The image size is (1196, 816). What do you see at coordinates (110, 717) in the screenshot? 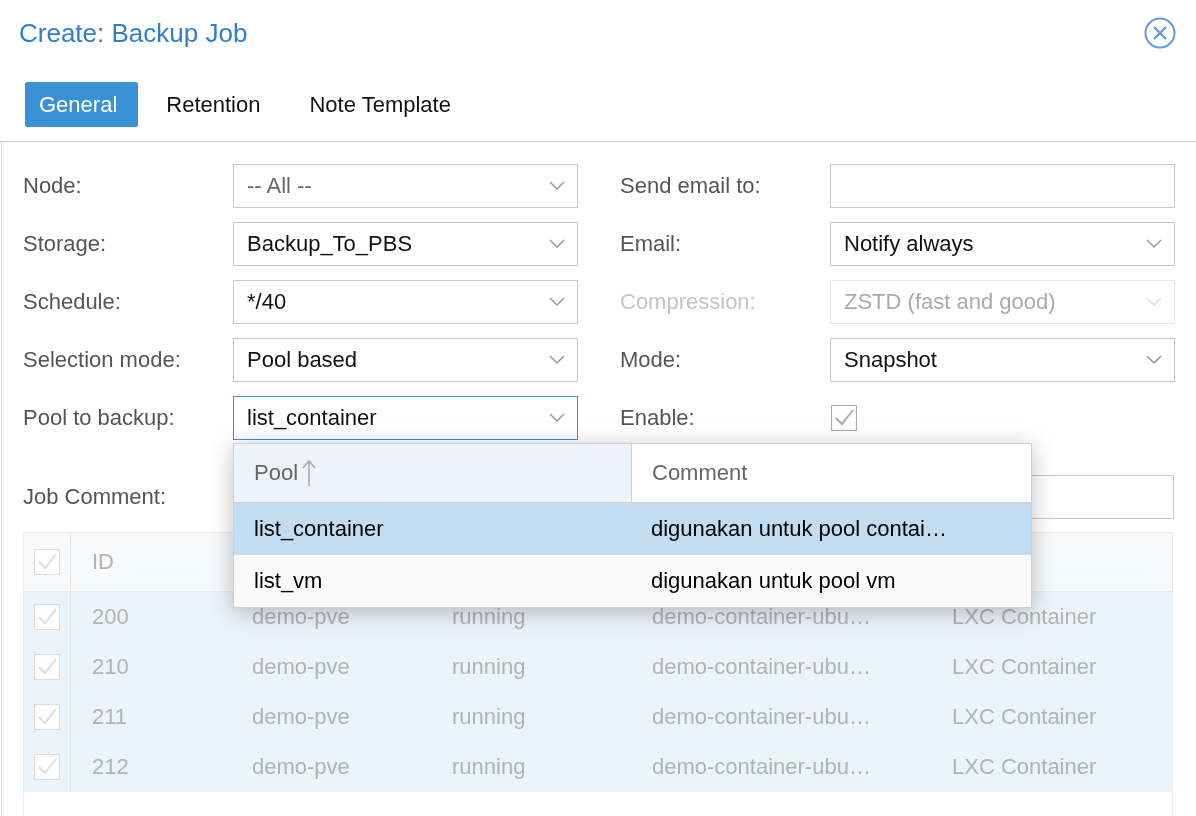
I see `table-cell-text: 211` at bounding box center [110, 717].